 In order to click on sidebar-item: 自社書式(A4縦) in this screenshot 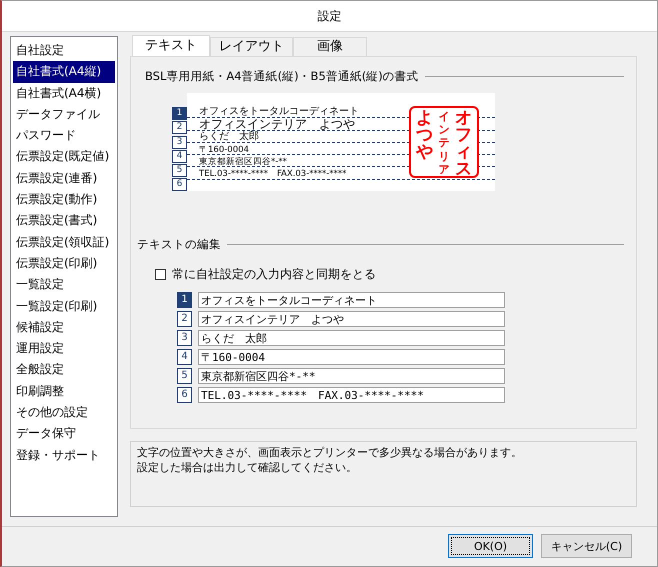, I will do `click(64, 72)`.